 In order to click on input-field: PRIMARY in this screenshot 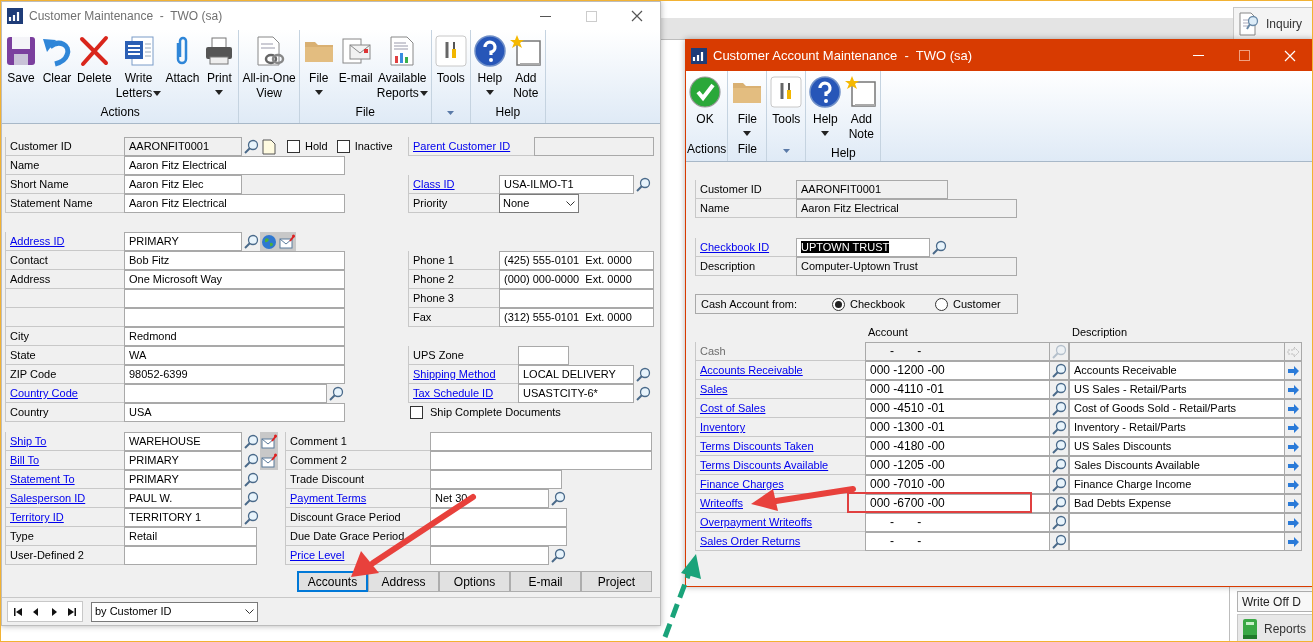, I will do `click(183, 241)`.